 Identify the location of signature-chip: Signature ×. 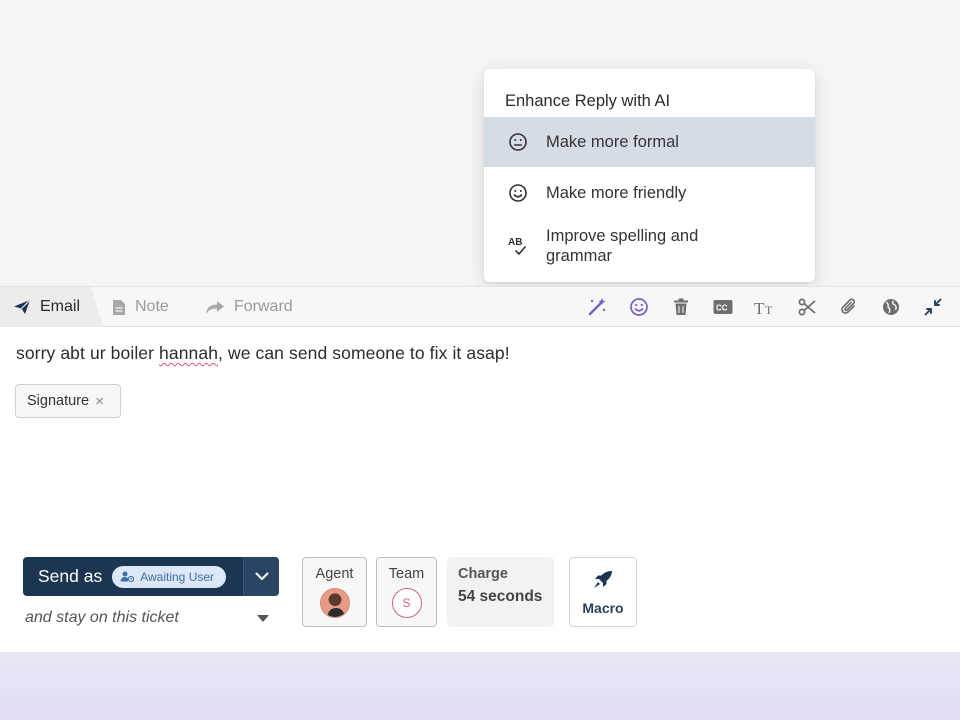
(68, 401).